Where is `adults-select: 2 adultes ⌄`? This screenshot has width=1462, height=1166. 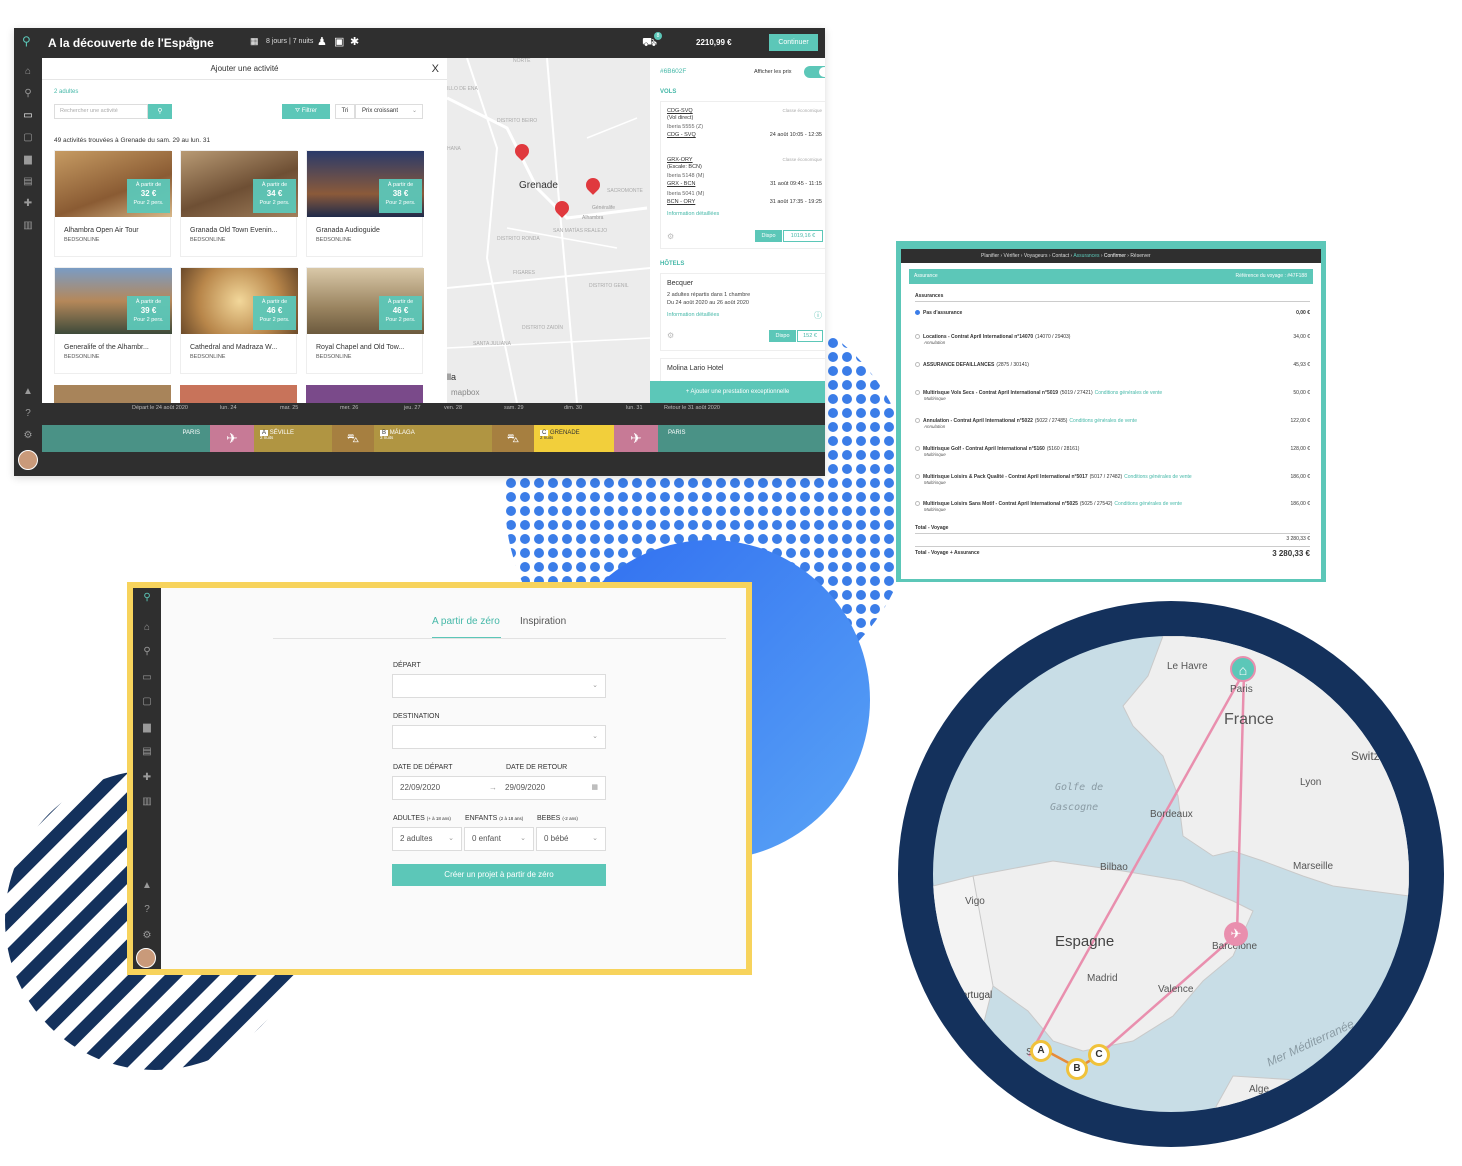 adults-select: 2 adultes ⌄ is located at coordinates (427, 839).